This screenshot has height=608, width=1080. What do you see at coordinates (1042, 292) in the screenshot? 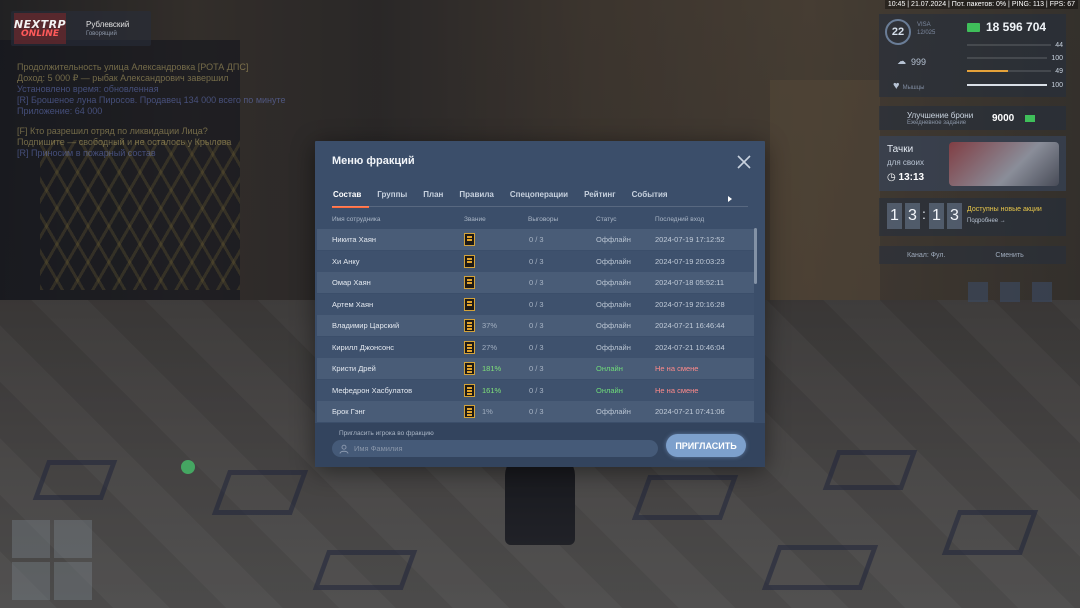
I see `bell-icon` at bounding box center [1042, 292].